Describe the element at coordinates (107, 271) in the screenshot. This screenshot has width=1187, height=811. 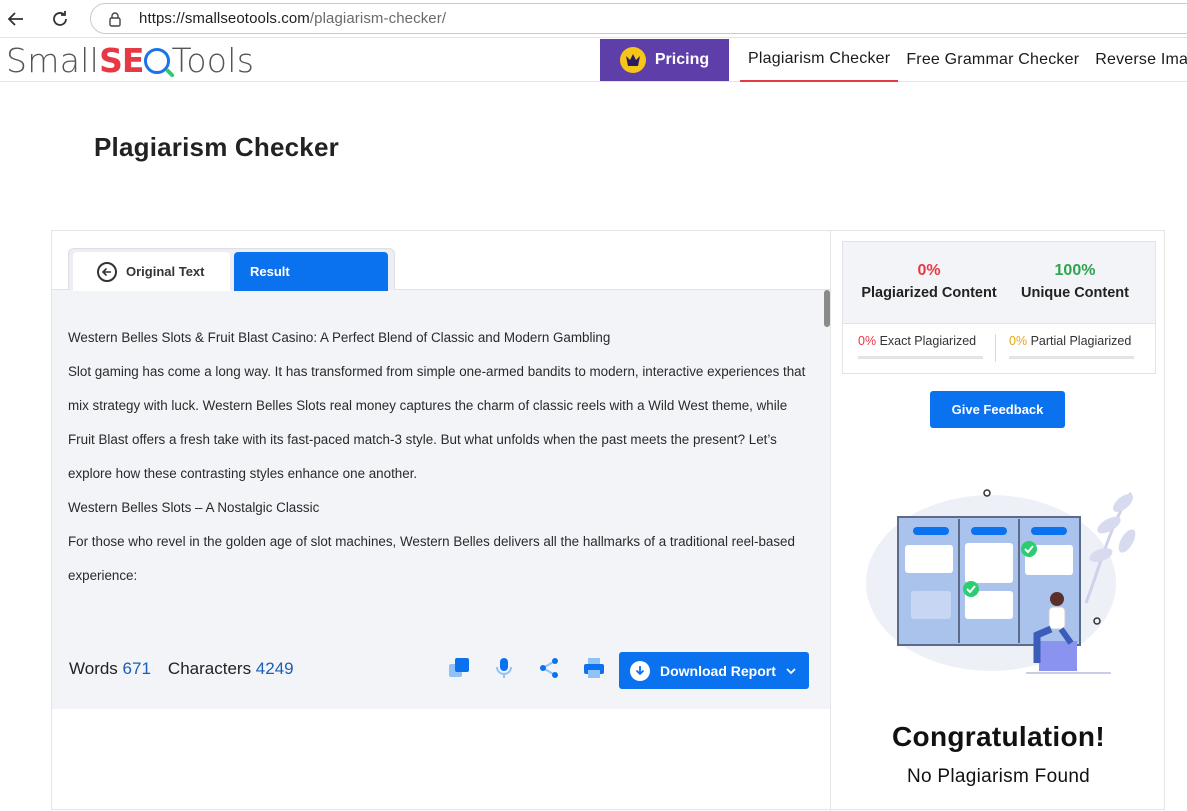
I see `back-circle-icon` at that location.